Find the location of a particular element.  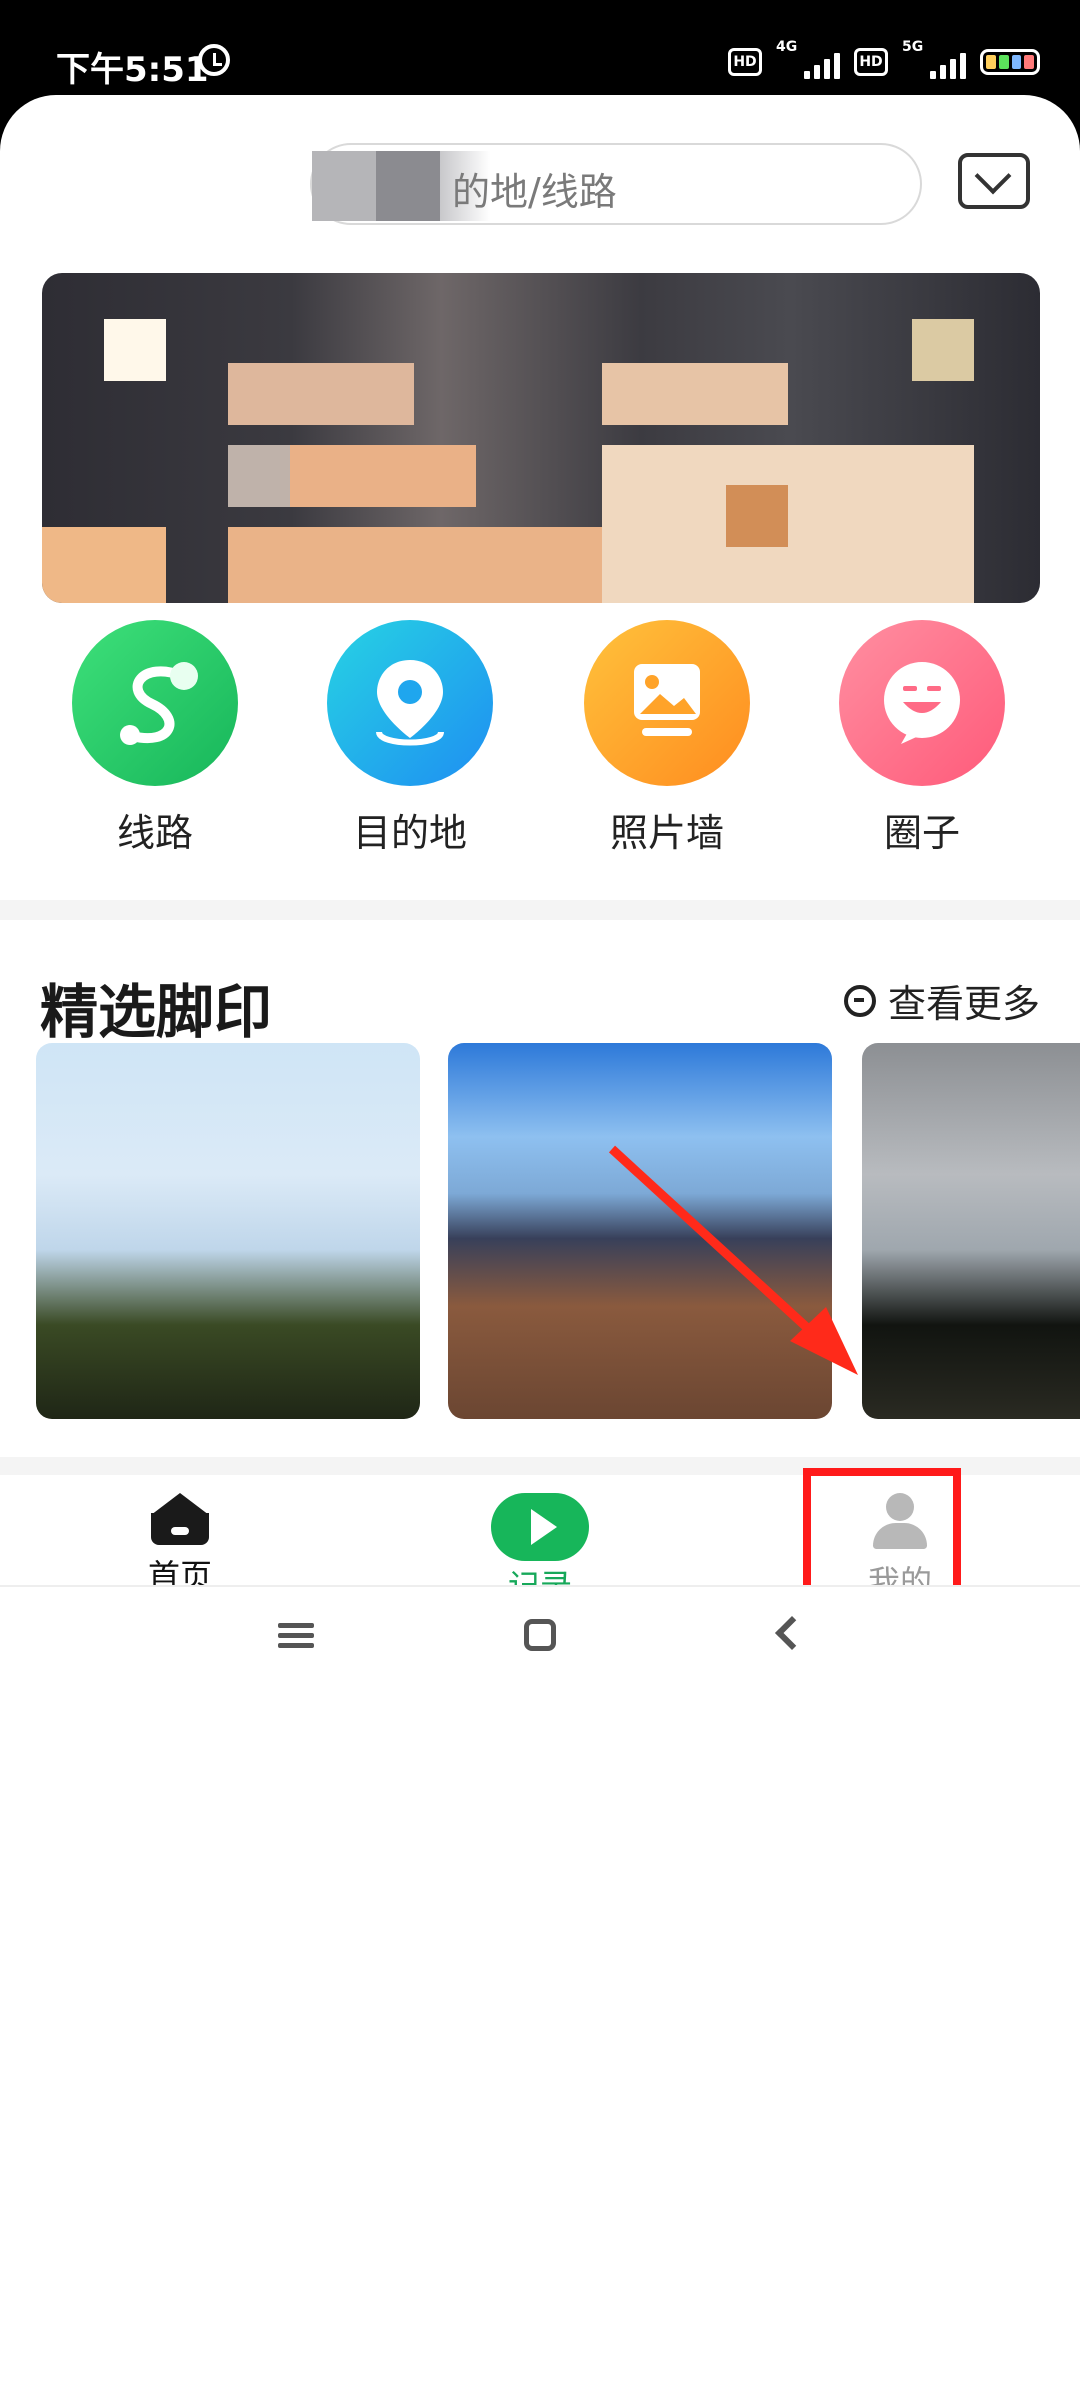

tab-home: 首页 is located at coordinates (180, 1545).